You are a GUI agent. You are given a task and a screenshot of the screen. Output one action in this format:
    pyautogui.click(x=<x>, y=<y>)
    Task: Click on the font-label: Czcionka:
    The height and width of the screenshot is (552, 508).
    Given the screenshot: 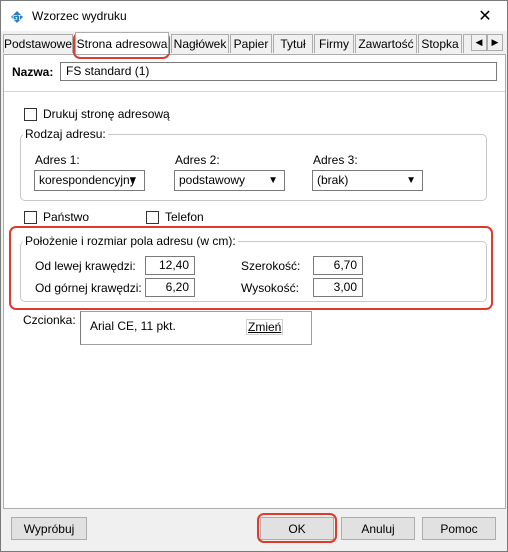 What is the action you would take?
    pyautogui.click(x=49, y=320)
    